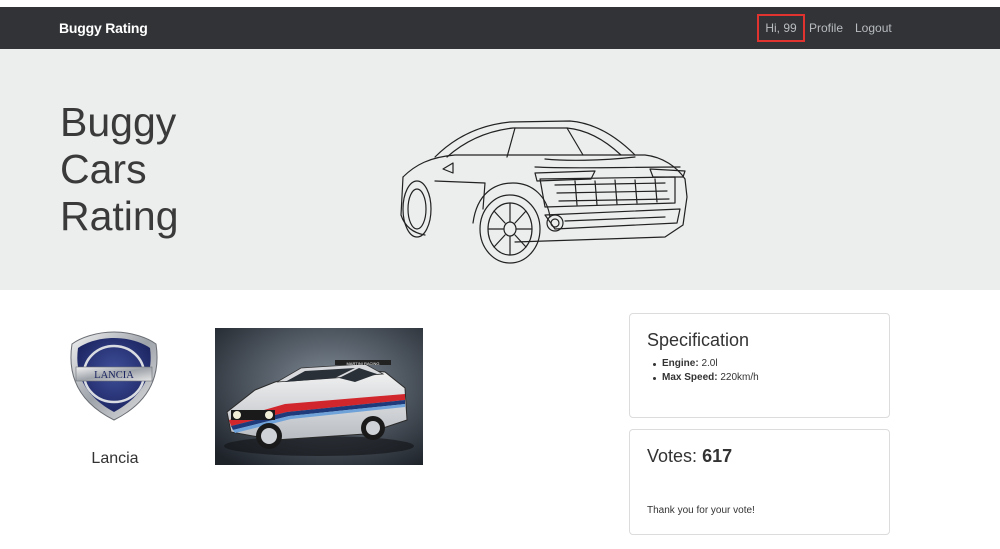 The width and height of the screenshot is (1000, 549). I want to click on spec-label: Engine:, so click(680, 363).